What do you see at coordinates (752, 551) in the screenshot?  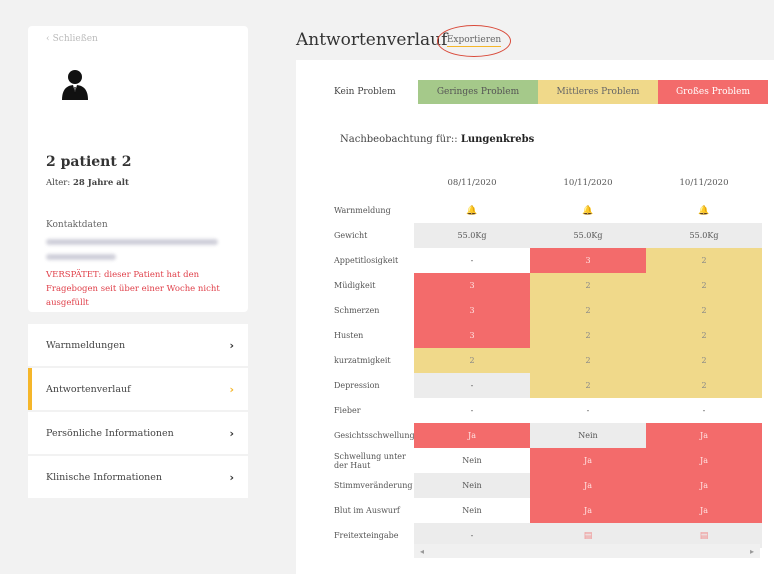 I see `scroll-right-icon: ▸` at bounding box center [752, 551].